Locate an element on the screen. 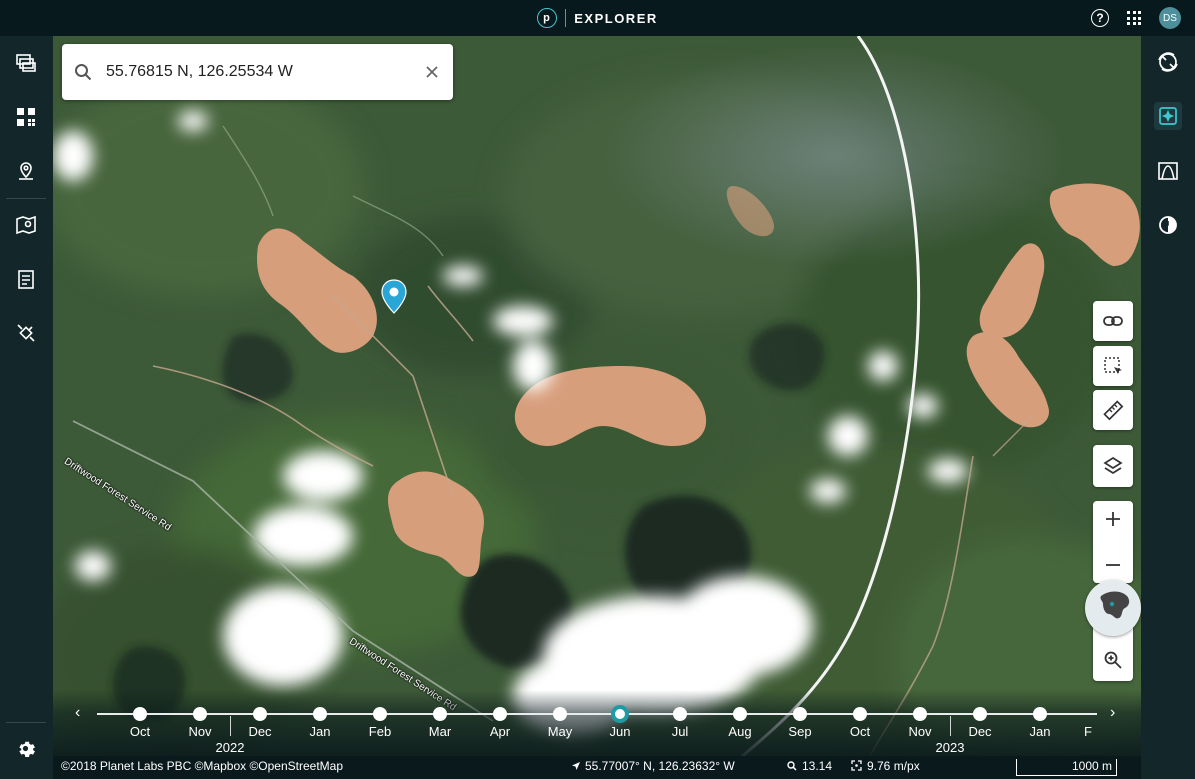 The height and width of the screenshot is (779, 1195). zoom-in-icon is located at coordinates (1113, 519).